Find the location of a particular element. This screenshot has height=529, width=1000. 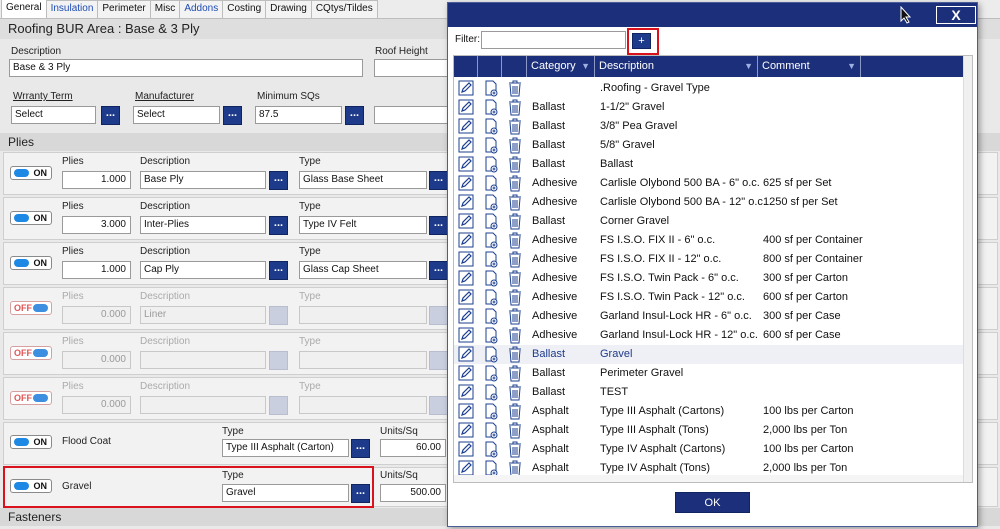

min-sq-field: 87.5 is located at coordinates (298, 115).